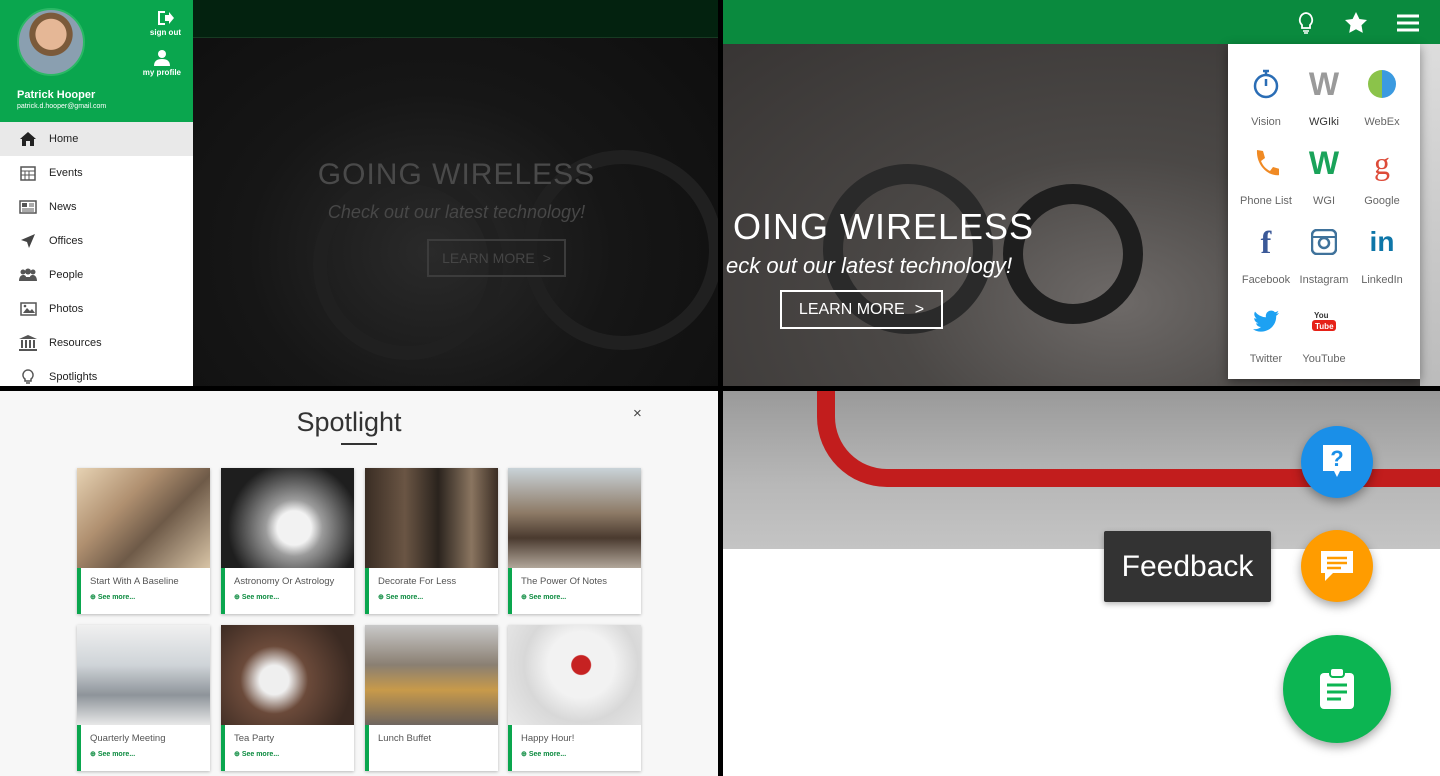 This screenshot has height=776, width=1440. I want to click on sign-out-icon, so click(166, 18).